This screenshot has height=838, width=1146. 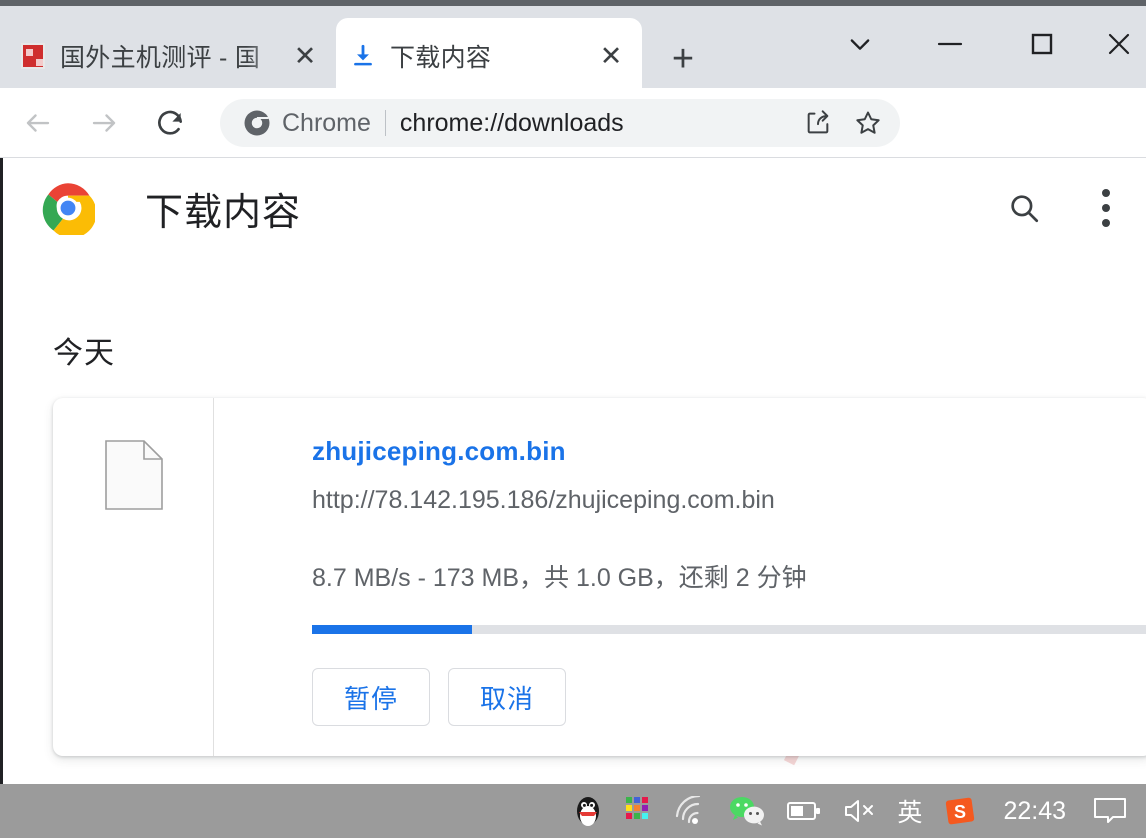 I want to click on chrome-logo, so click(x=69, y=210).